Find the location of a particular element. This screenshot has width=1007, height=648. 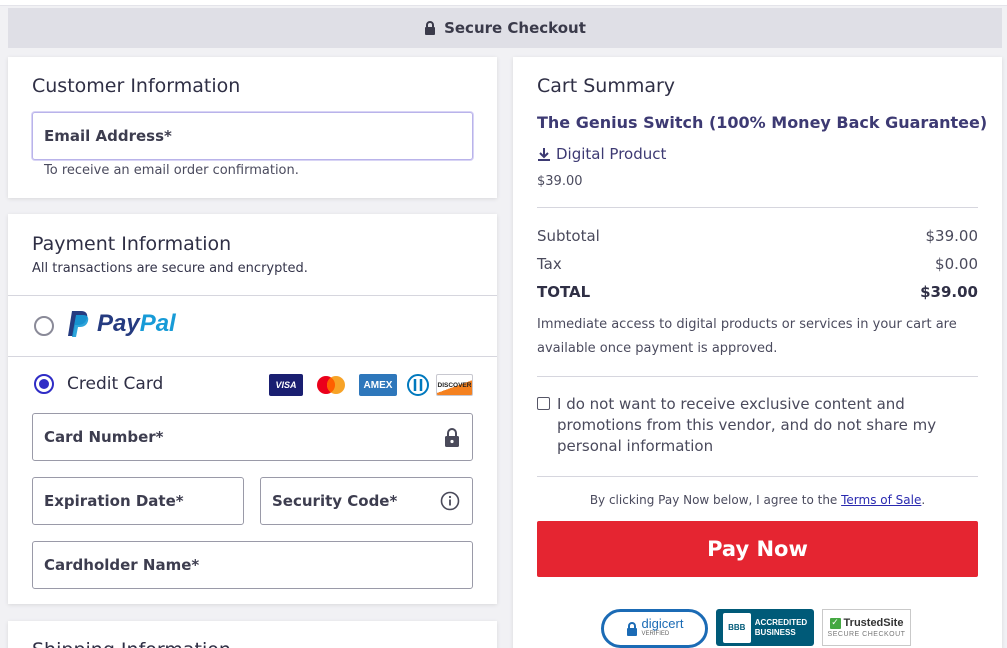

paypal-icon is located at coordinates (78, 324).